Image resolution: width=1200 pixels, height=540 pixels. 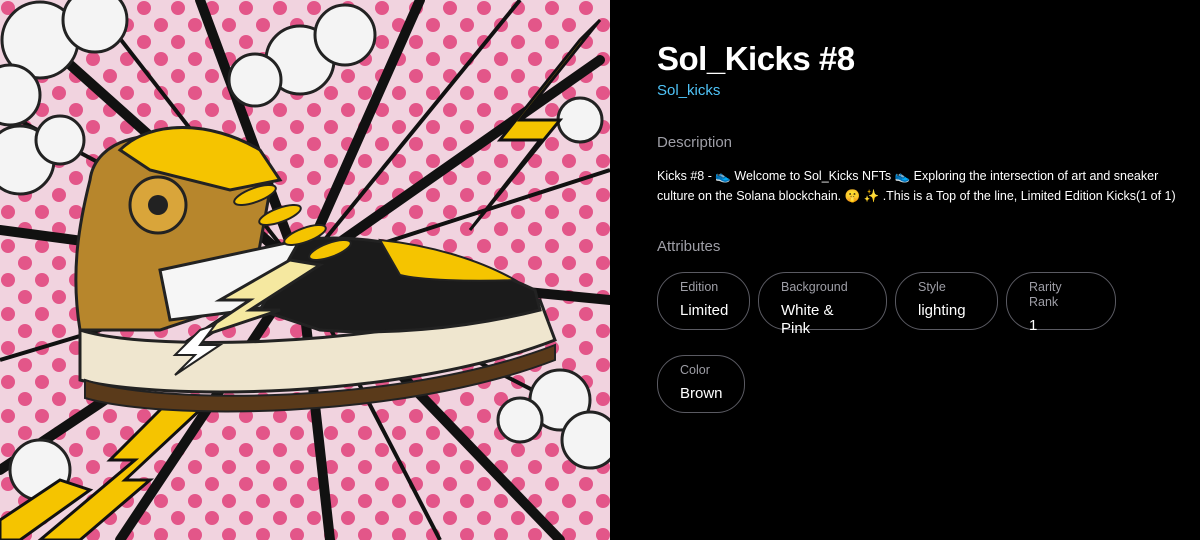 I want to click on attribute-chip-background: Background White & Pink, so click(x=822, y=304).